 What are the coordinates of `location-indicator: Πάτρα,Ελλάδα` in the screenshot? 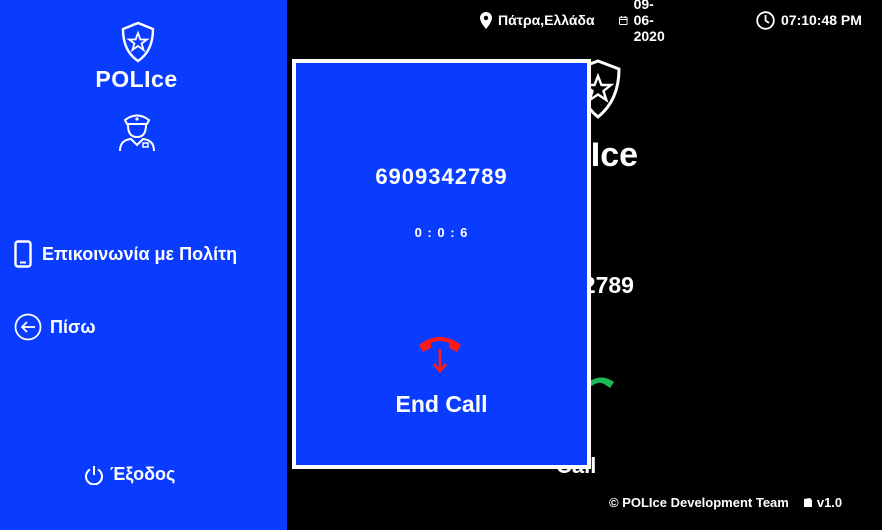 It's located at (537, 20).